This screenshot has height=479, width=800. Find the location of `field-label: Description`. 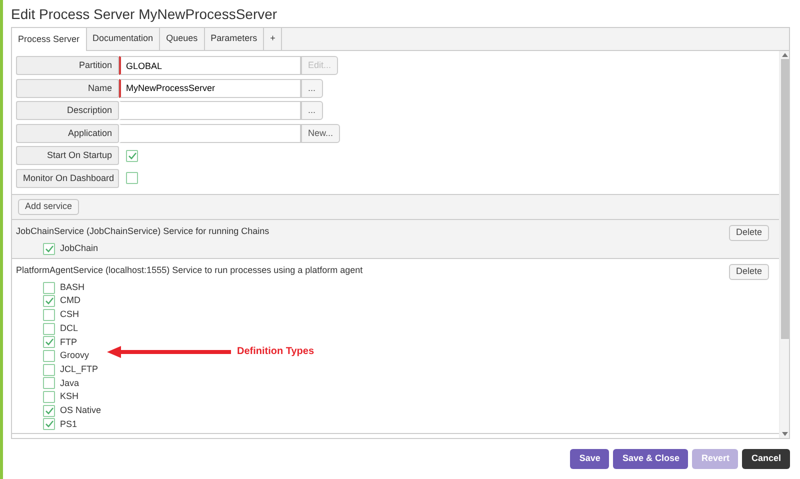

field-label: Description is located at coordinates (67, 110).